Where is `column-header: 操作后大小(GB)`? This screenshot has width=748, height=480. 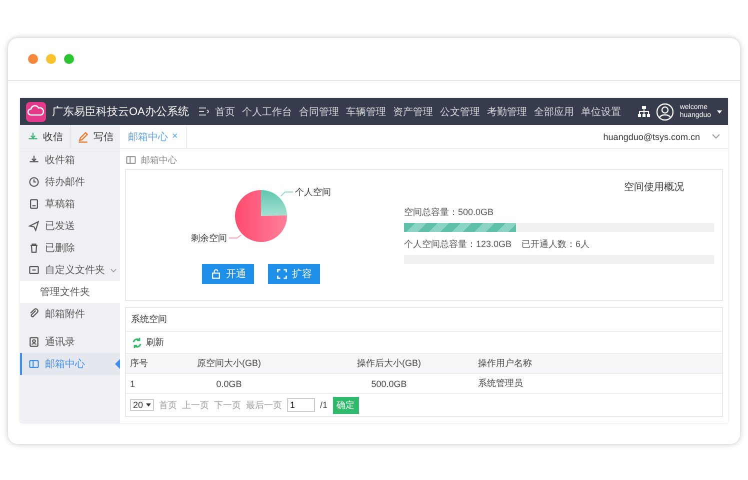 column-header: 操作后大小(GB) is located at coordinates (389, 363).